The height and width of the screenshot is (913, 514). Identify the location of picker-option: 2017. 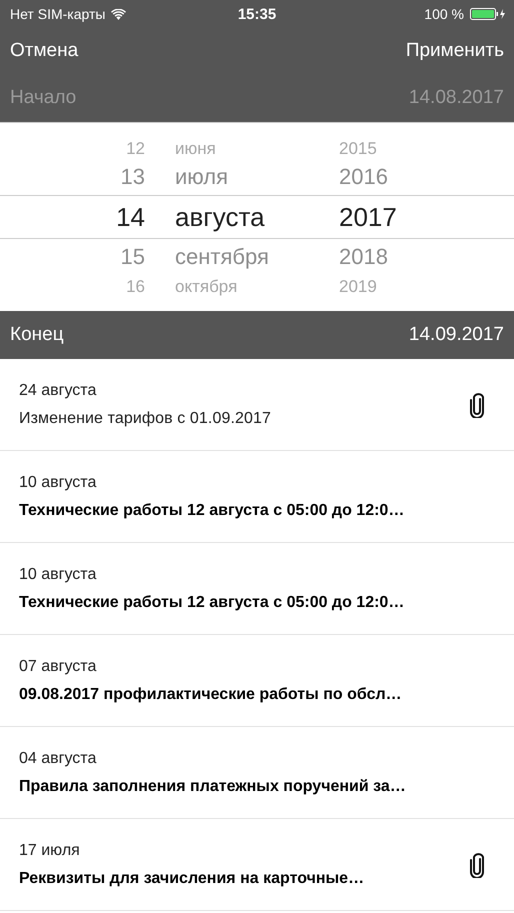
(394, 217).